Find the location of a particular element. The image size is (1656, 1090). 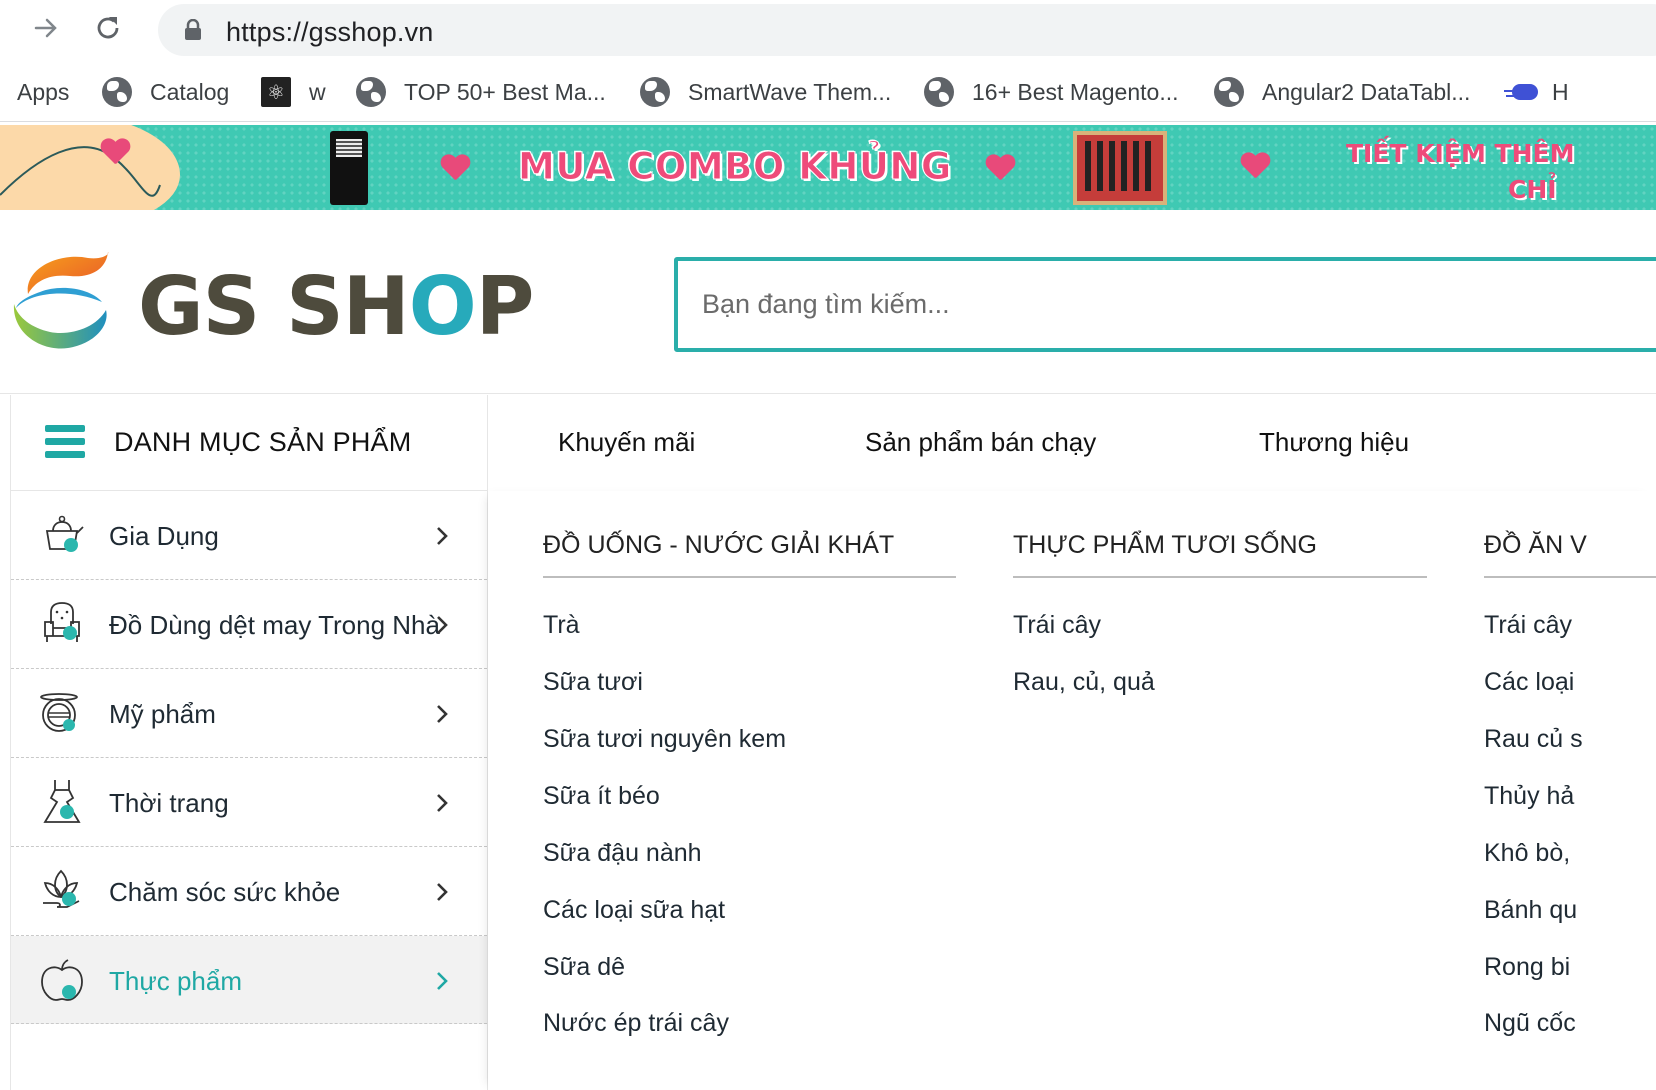

mega-link: Rau, củ, quả is located at coordinates (1084, 682).